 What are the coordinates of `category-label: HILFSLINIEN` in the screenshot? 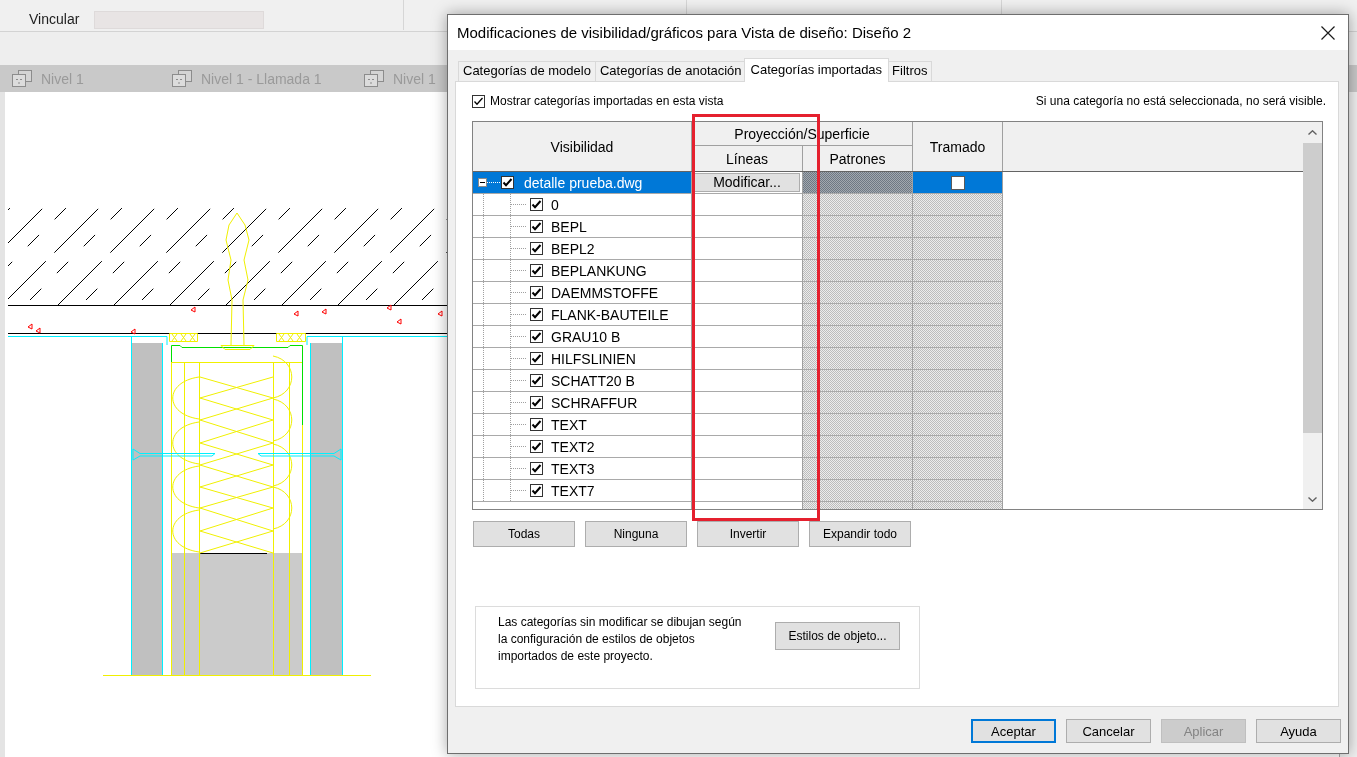 It's located at (593, 358).